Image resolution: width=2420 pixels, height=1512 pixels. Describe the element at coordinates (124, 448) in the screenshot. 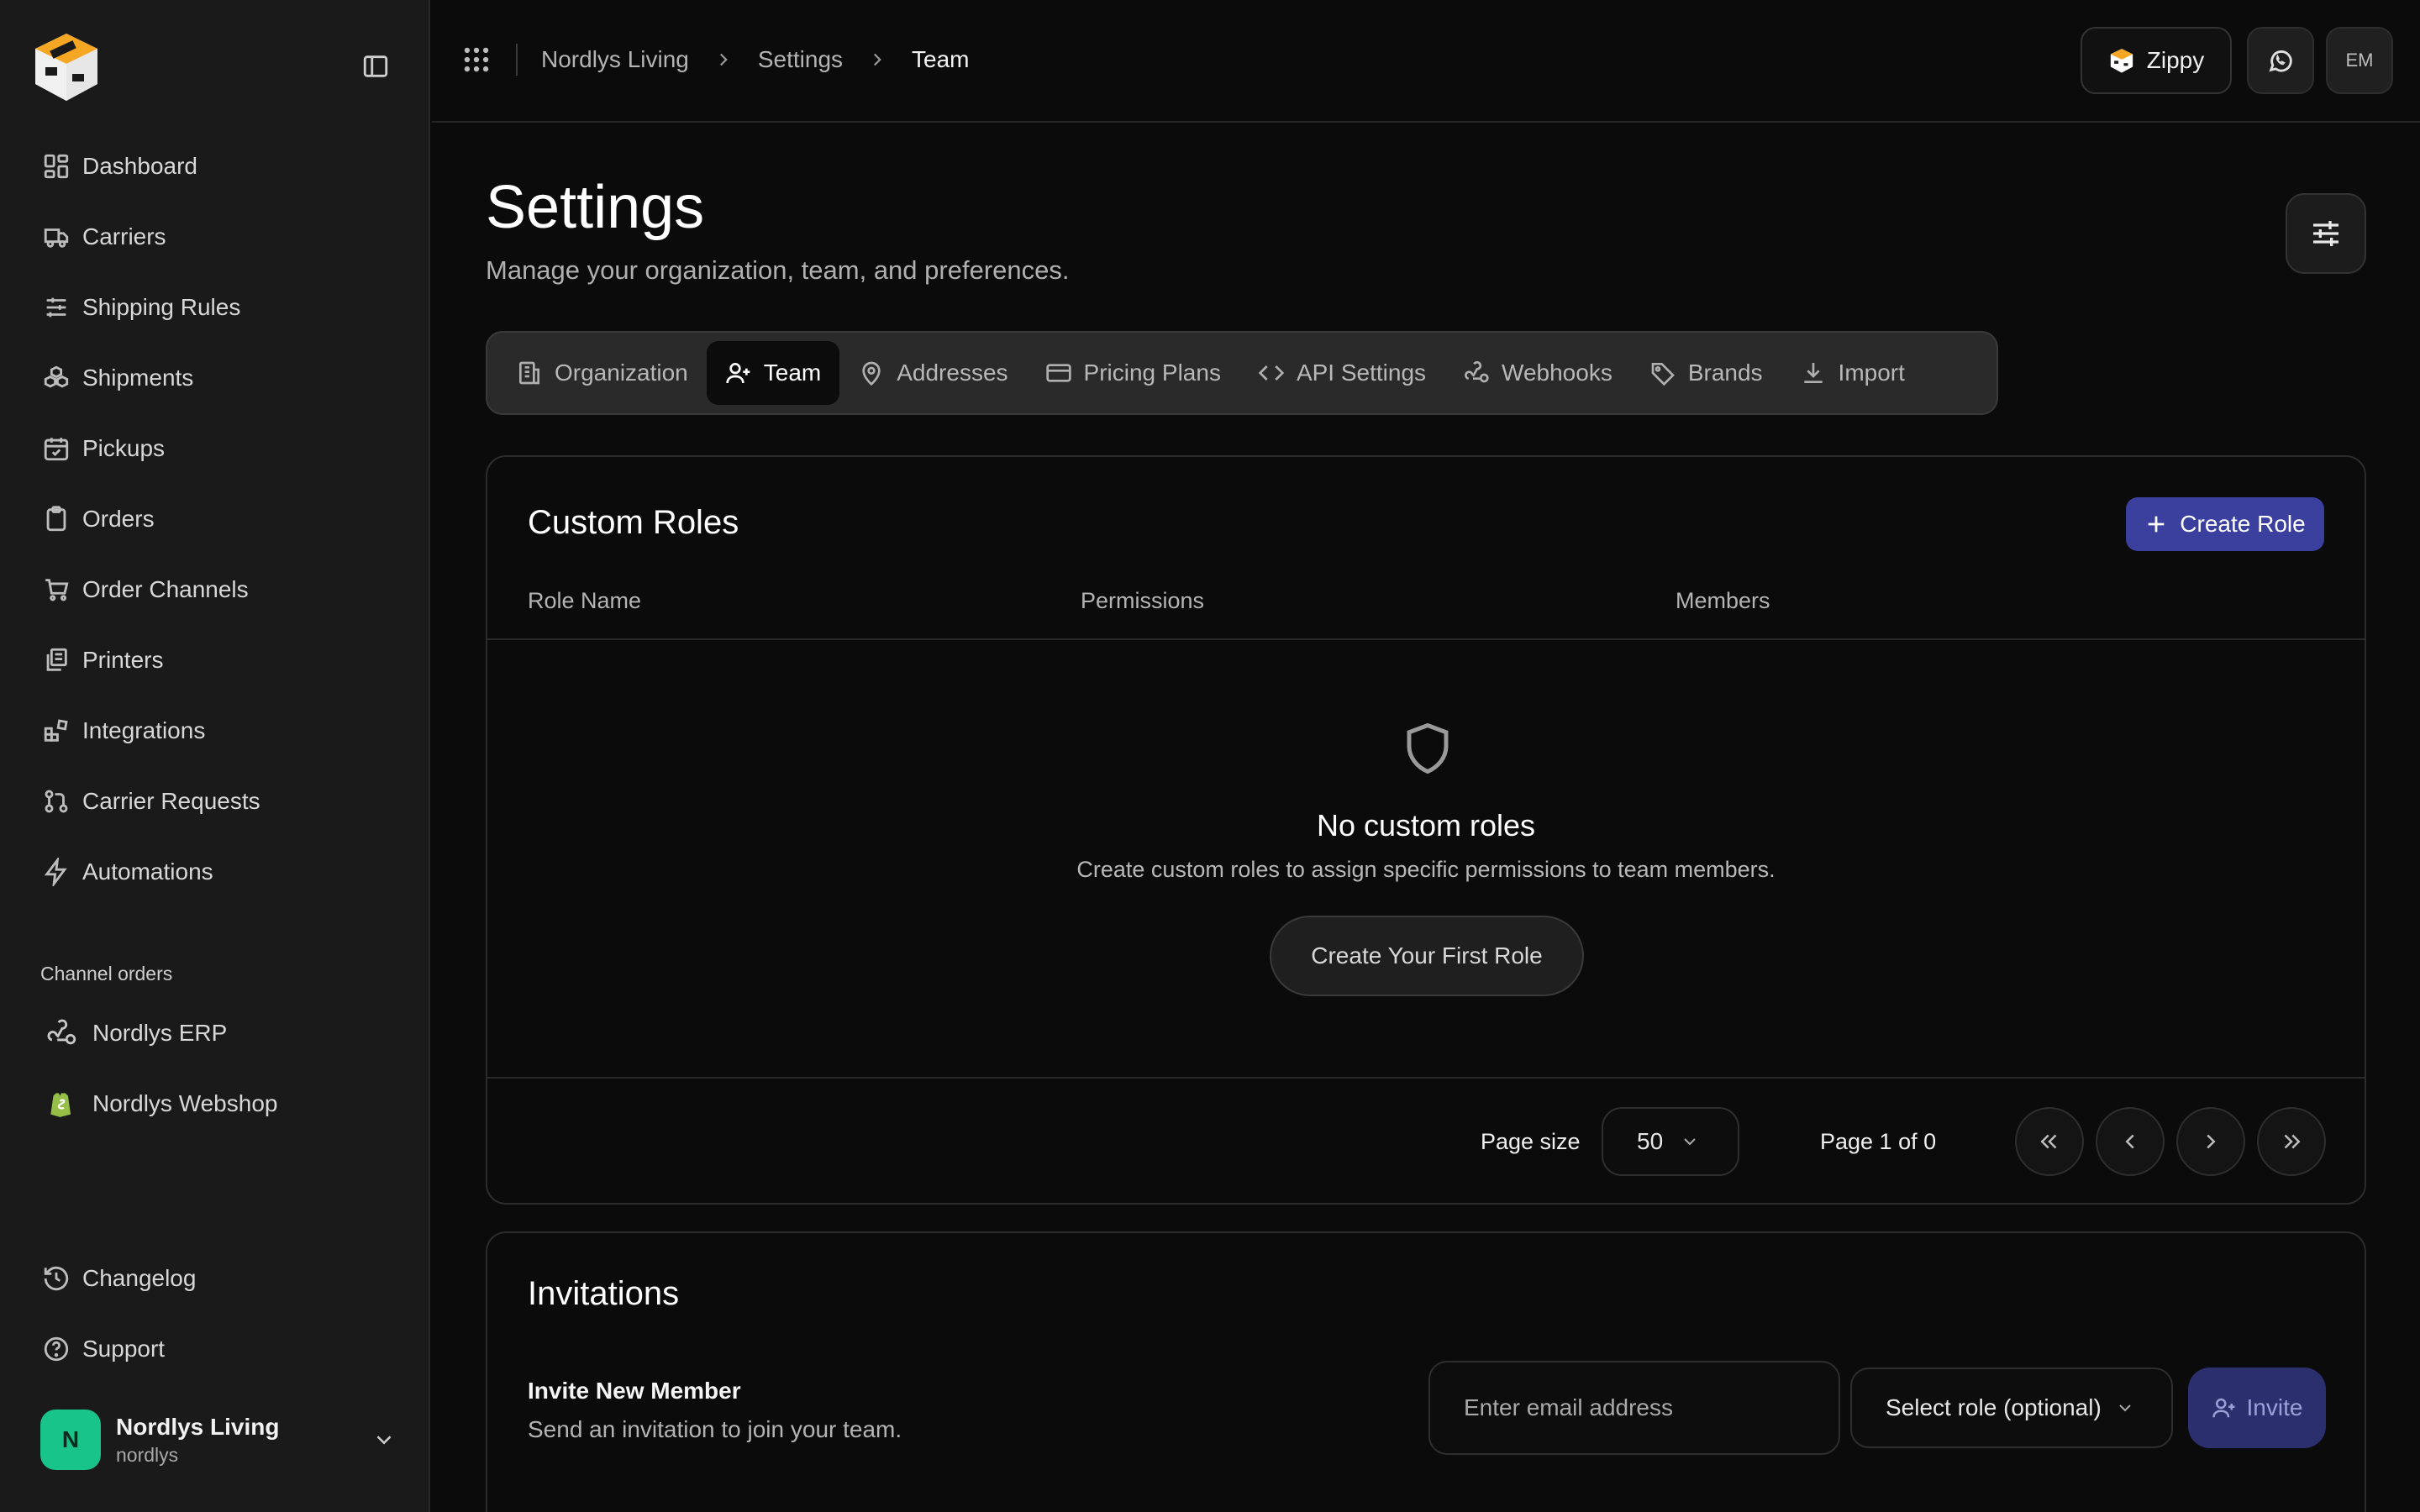

I see `sidebar-item-label: Pickups` at that location.